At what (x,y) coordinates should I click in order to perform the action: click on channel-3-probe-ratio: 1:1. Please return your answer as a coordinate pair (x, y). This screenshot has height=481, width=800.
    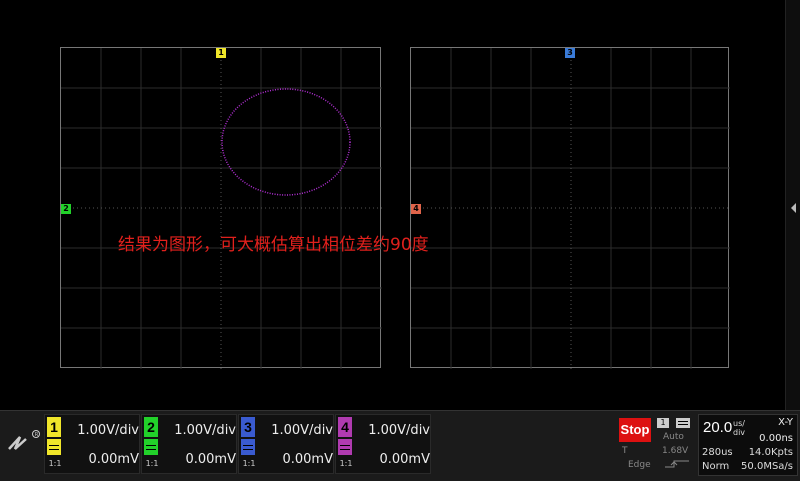
    Looking at the image, I should click on (249, 463).